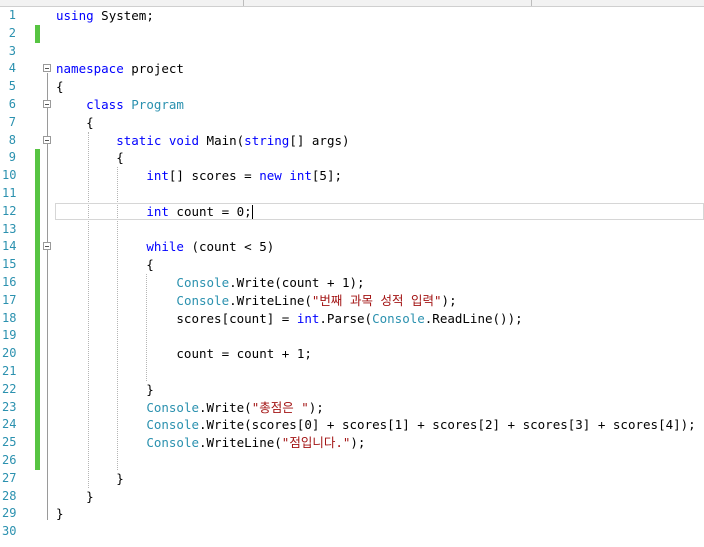 The height and width of the screenshot is (547, 704). What do you see at coordinates (183, 354) in the screenshot?
I see `code-text: count = count + 1;` at bounding box center [183, 354].